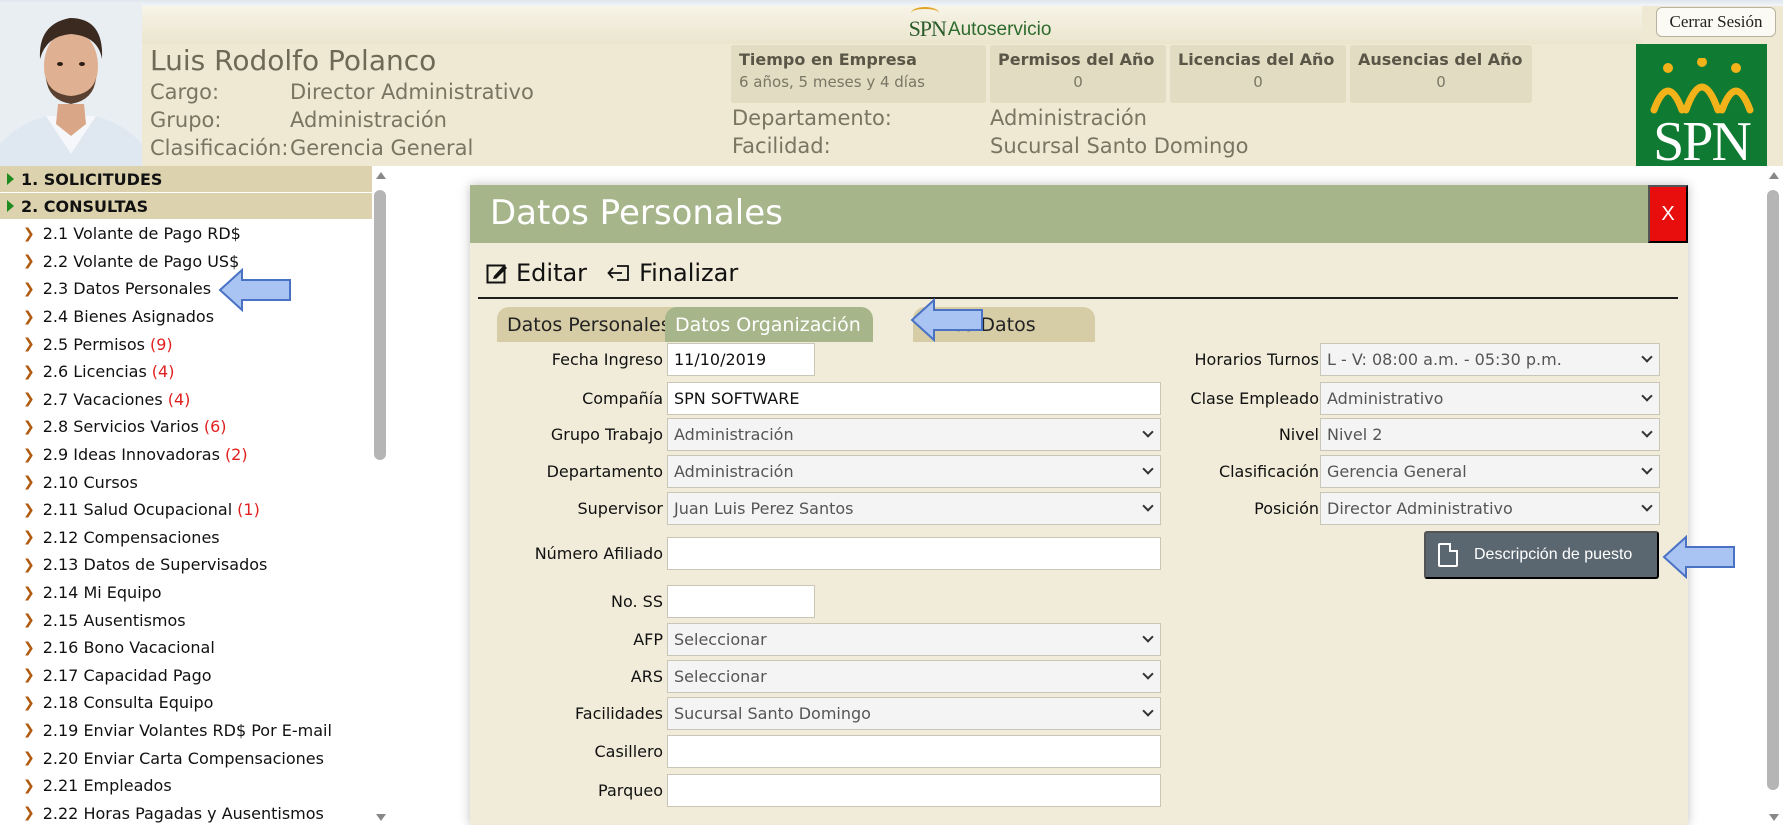 This screenshot has width=1783, height=825. I want to click on sidebar-item-label: 2.1 Volante de Pago RD$, so click(141, 234).